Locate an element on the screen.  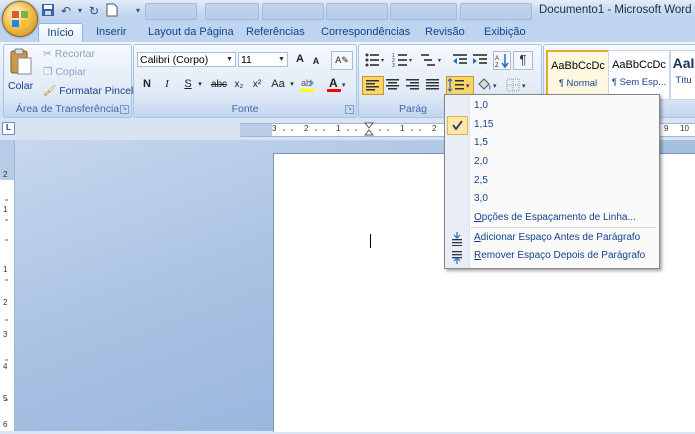
line-spacing-option-2-0: 2,0 is located at coordinates (481, 162).